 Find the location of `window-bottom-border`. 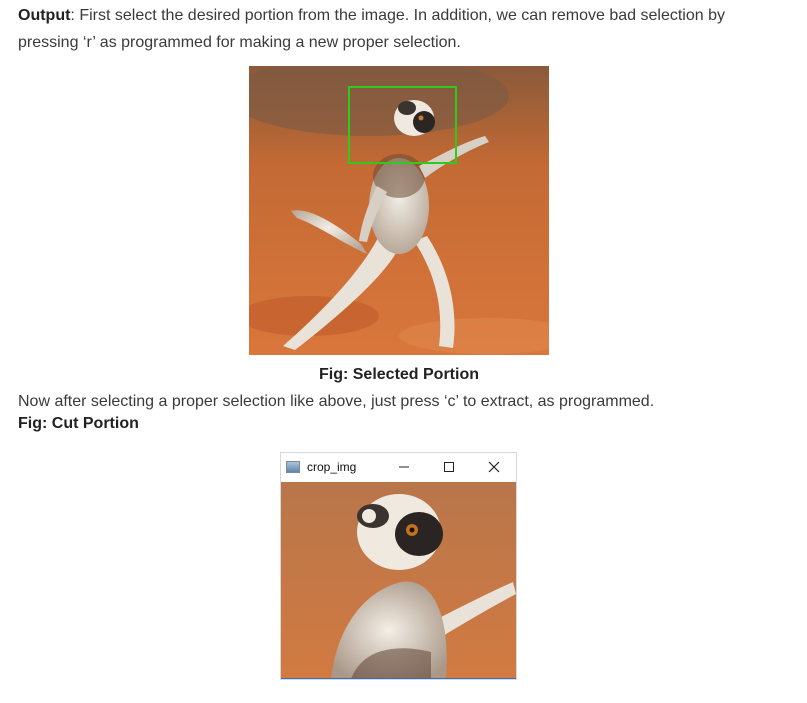

window-bottom-border is located at coordinates (398, 678).